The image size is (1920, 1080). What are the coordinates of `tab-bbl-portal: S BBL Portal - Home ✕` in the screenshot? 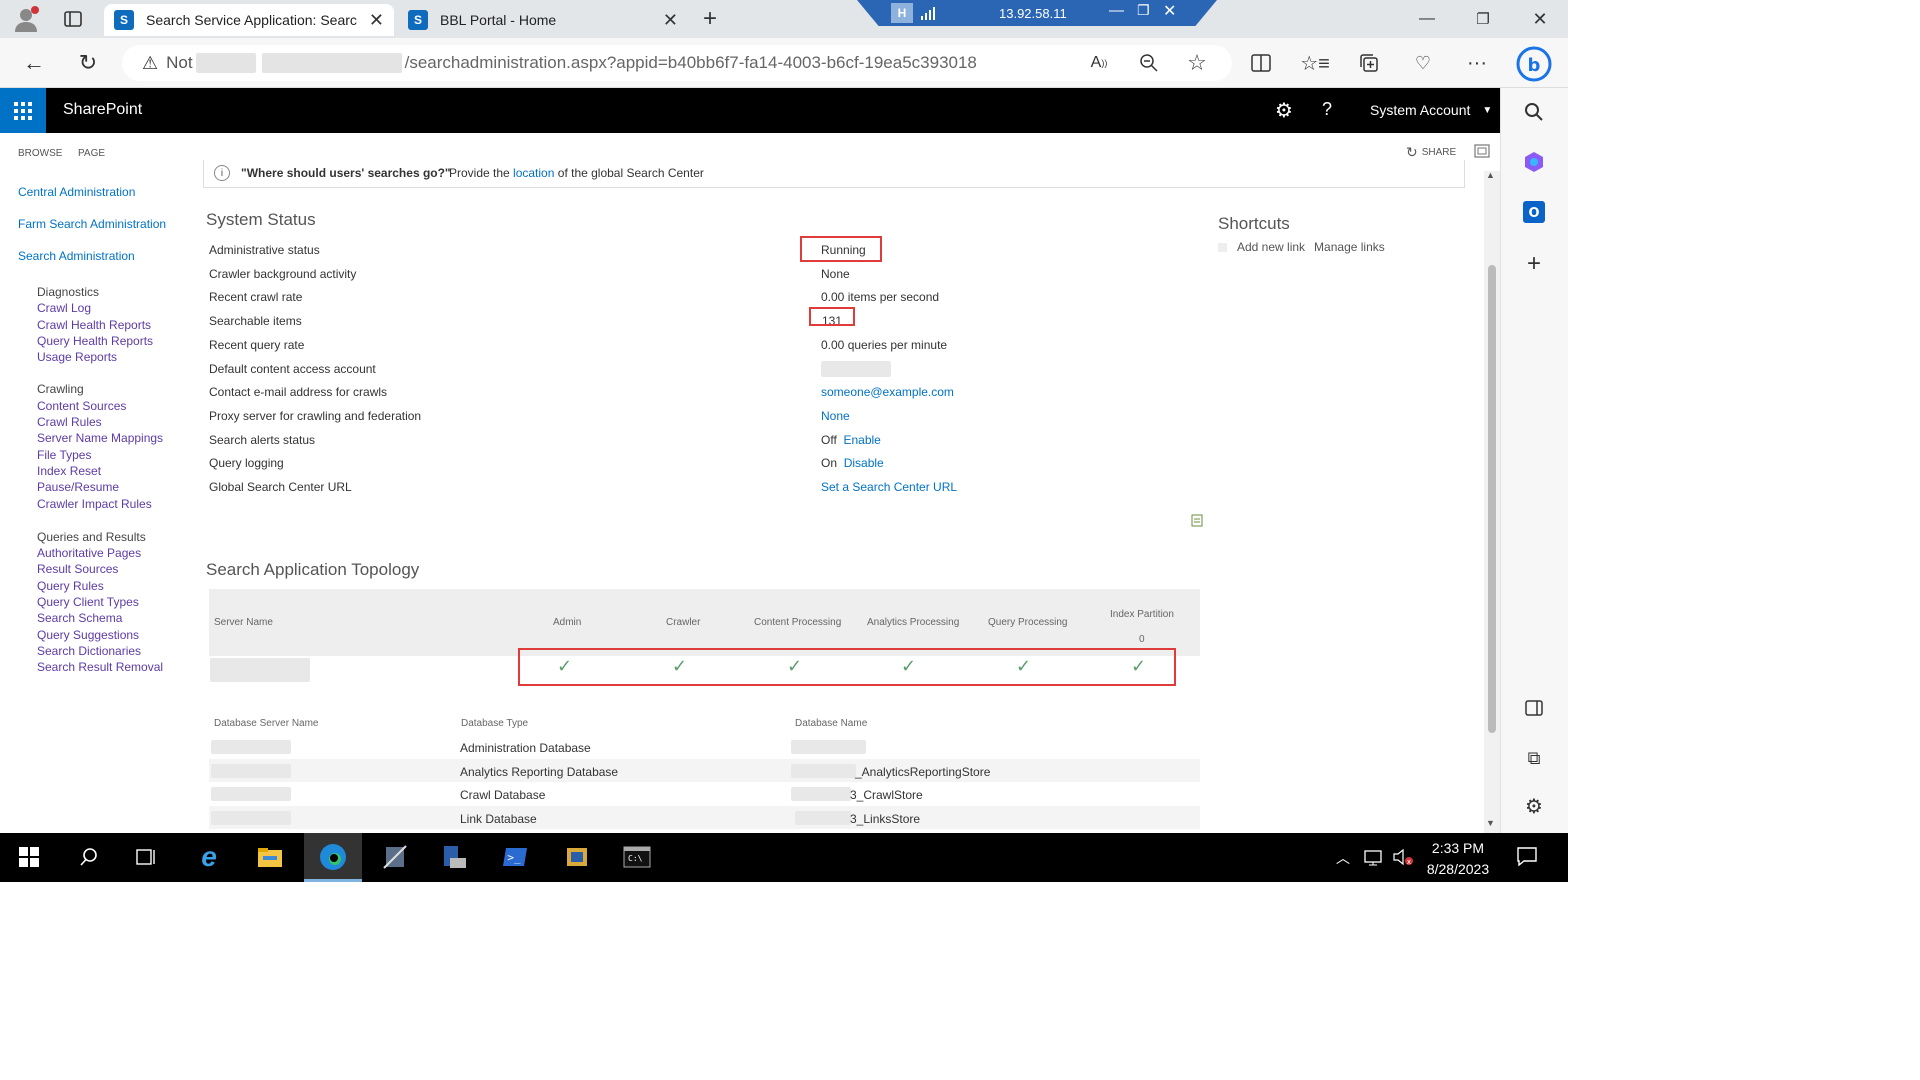 It's located at (543, 20).